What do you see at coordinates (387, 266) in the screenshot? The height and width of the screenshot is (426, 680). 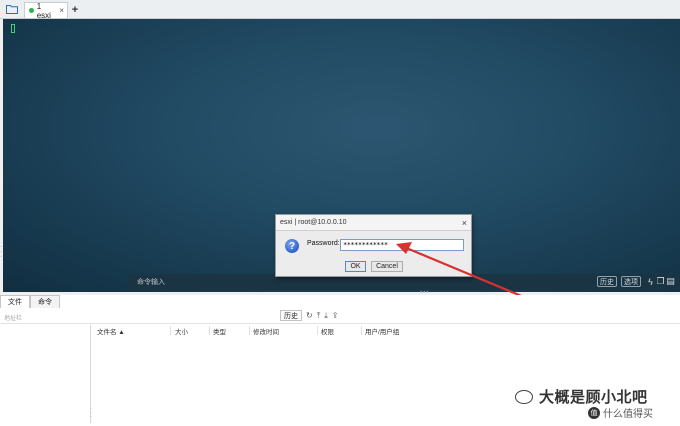 I see `cancel-button: Cancel` at bounding box center [387, 266].